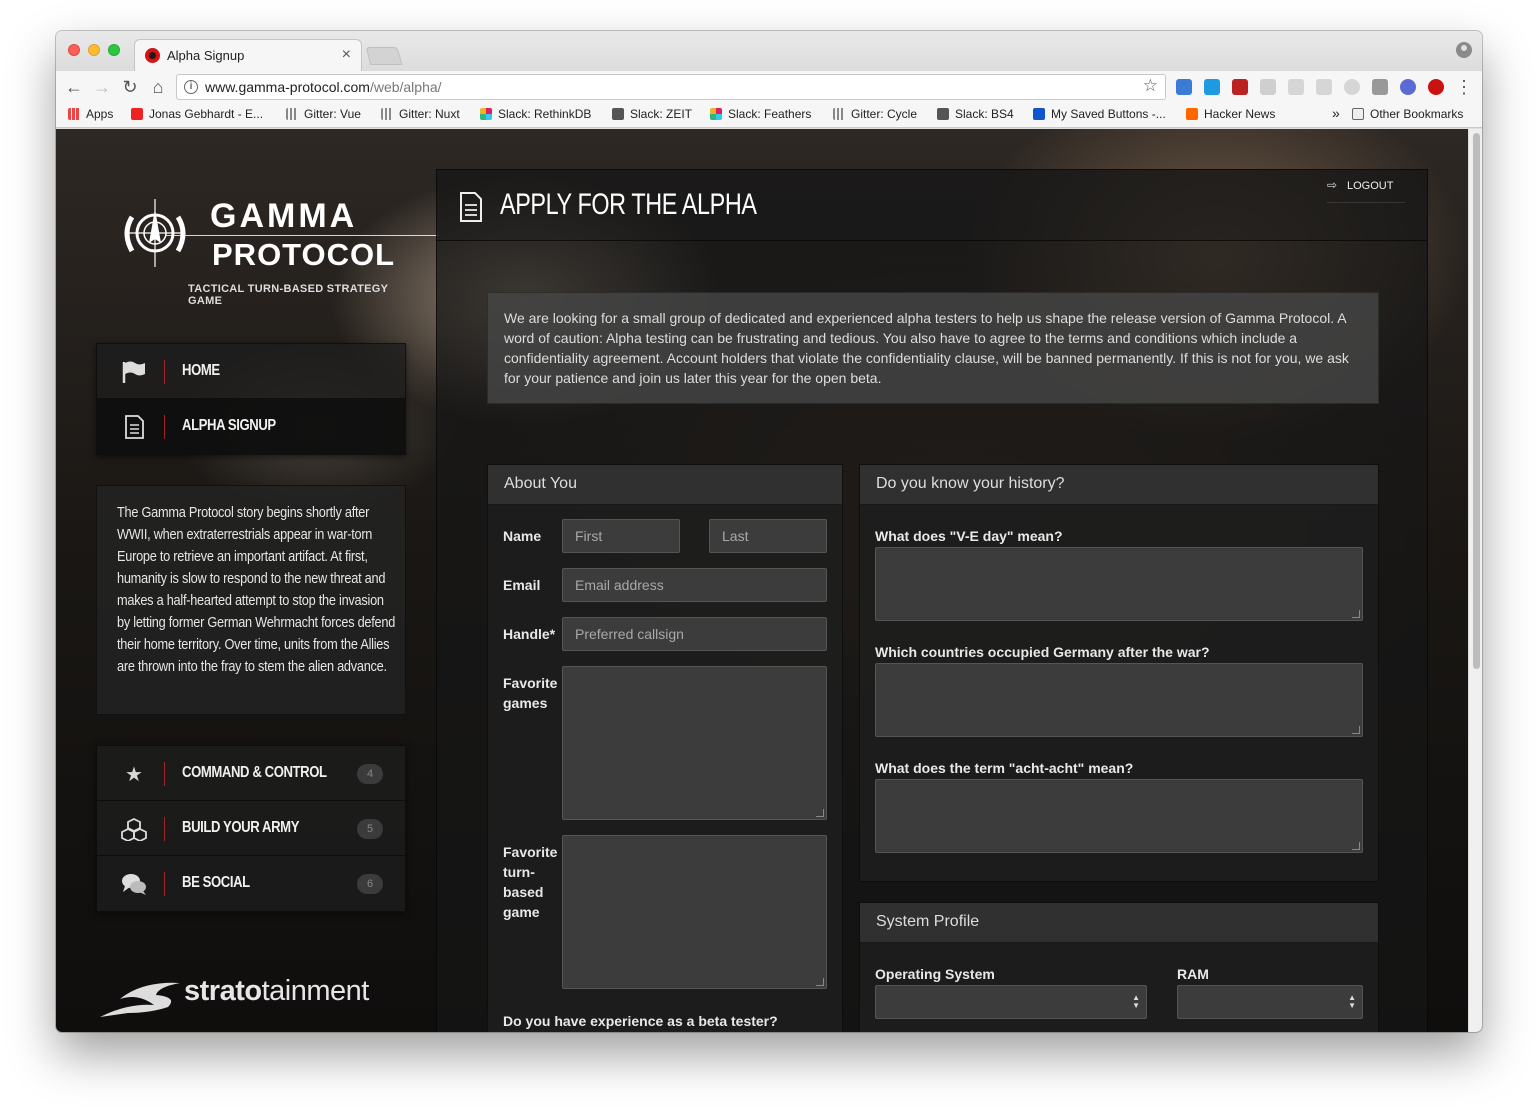 Image resolution: width=1538 pixels, height=1112 pixels. What do you see at coordinates (471, 207) in the screenshot?
I see `document-icon` at bounding box center [471, 207].